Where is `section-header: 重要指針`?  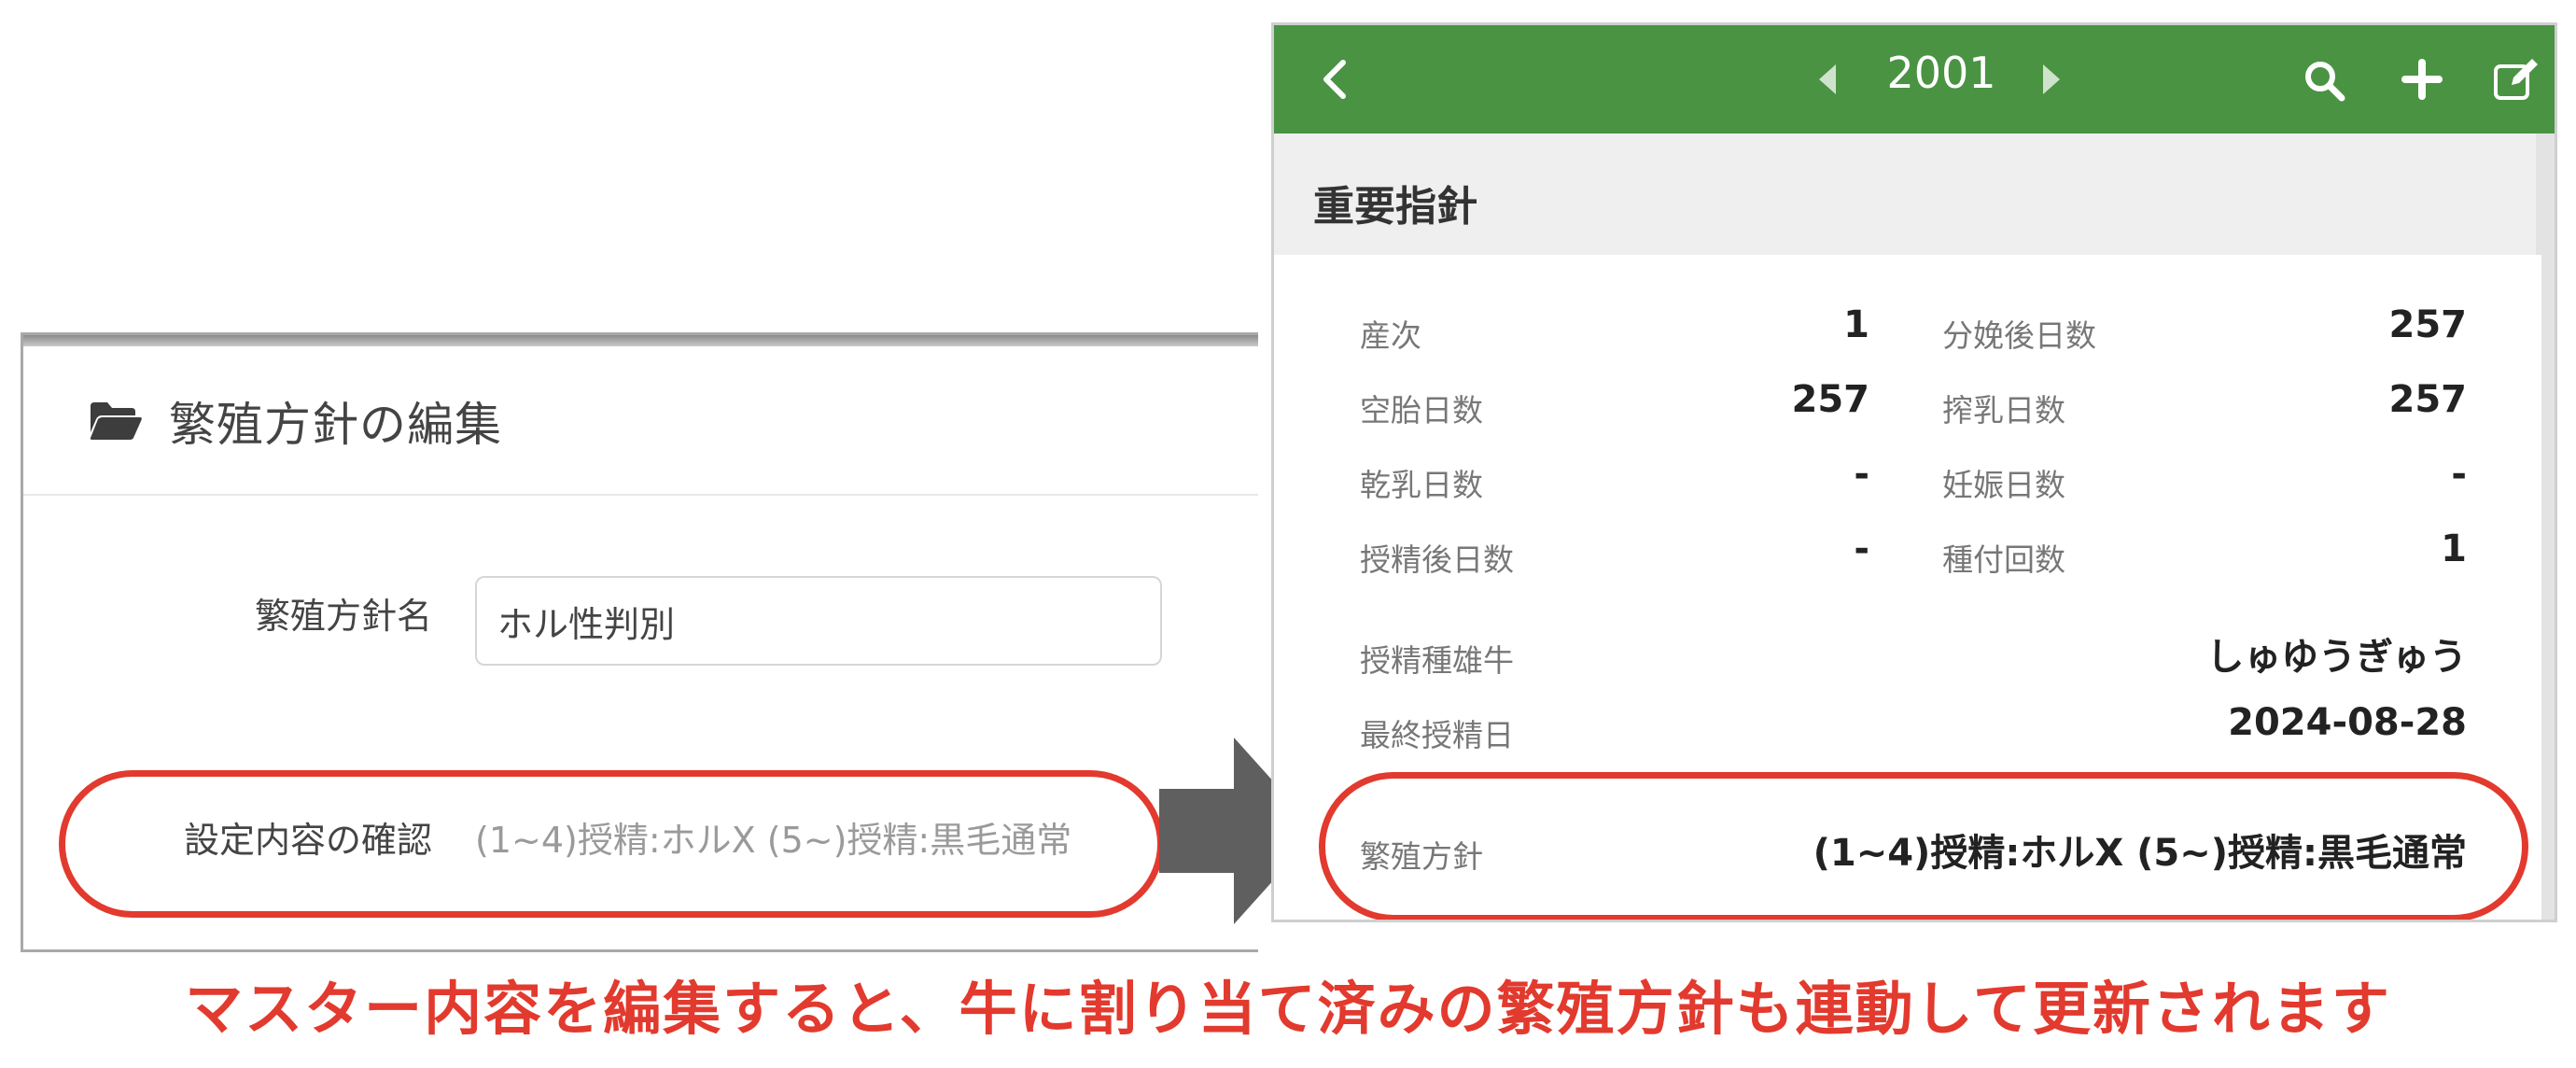 section-header: 重要指針 is located at coordinates (1914, 194).